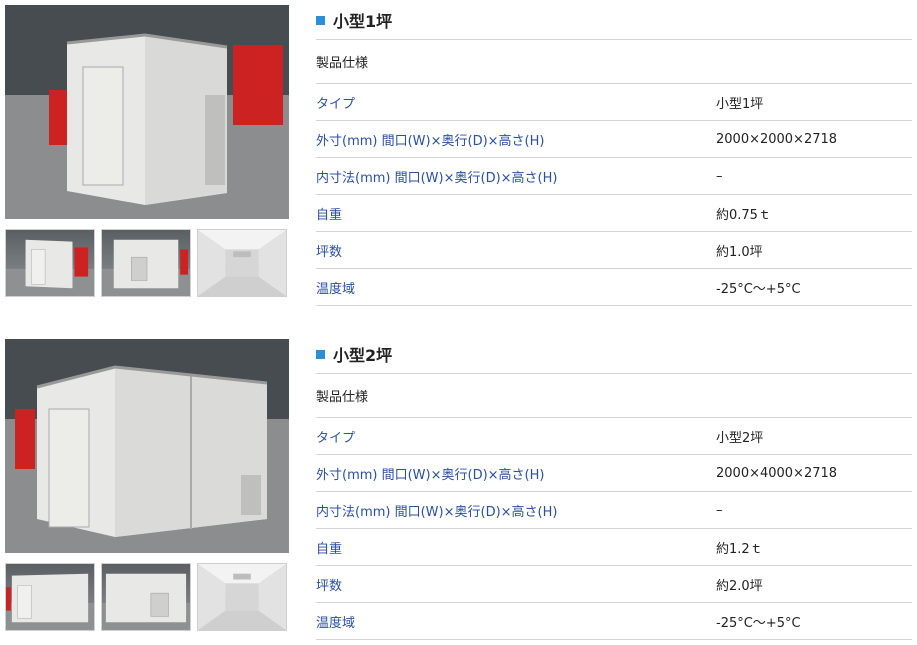 The height and width of the screenshot is (645, 917). I want to click on spec-value: 約2.0坪, so click(739, 586).